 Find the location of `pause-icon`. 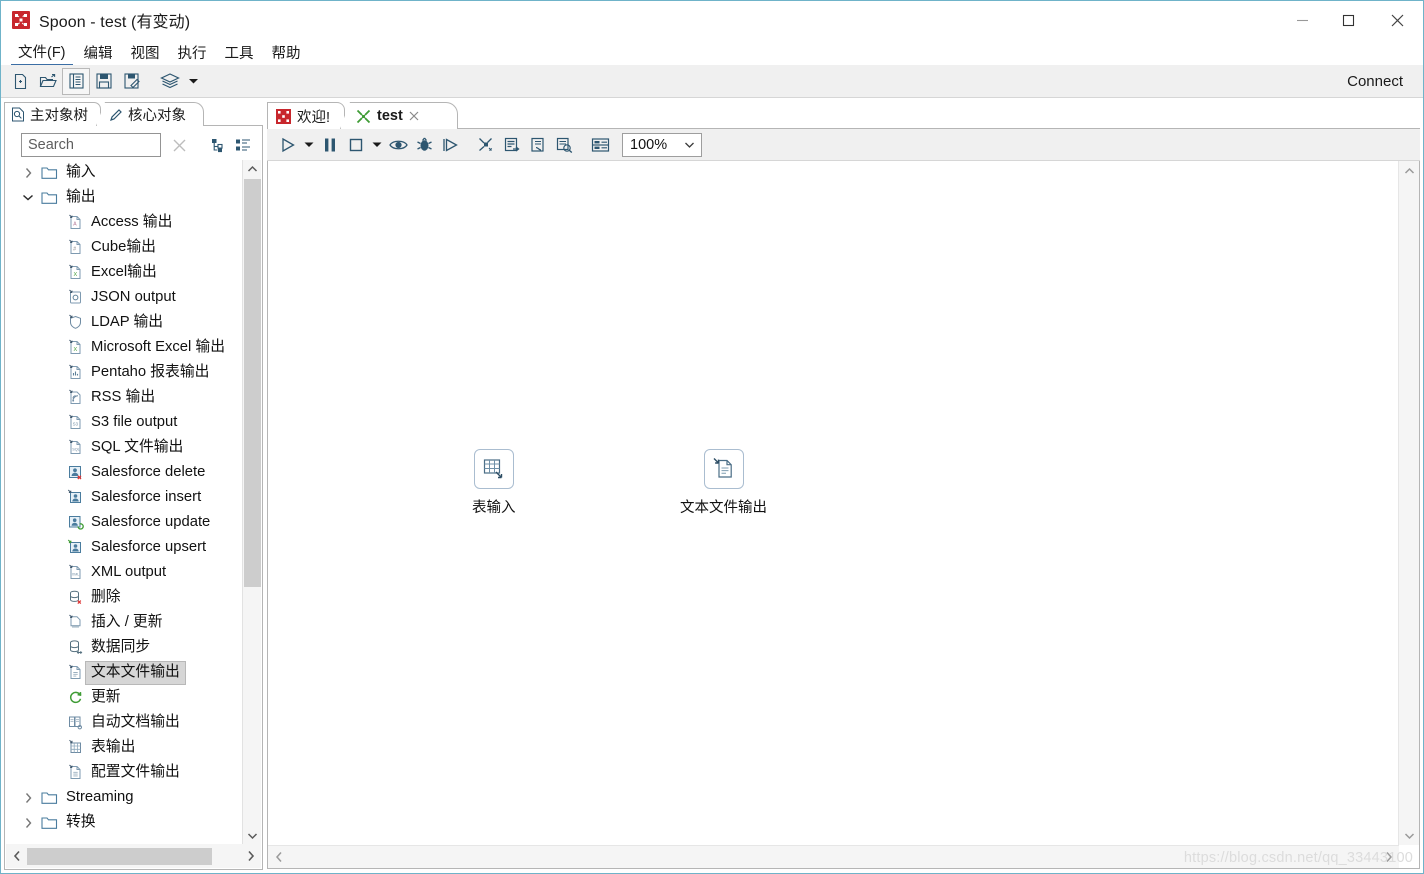

pause-icon is located at coordinates (330, 145).